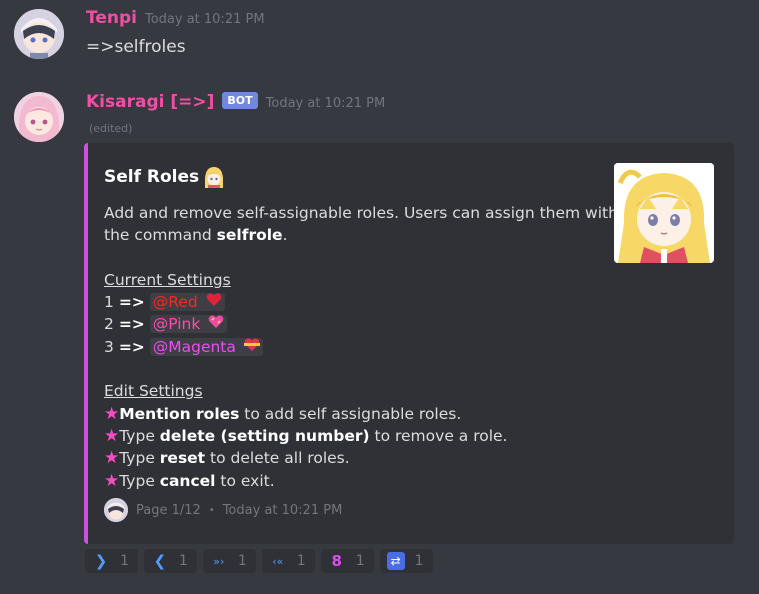 This screenshot has height=594, width=759. Describe the element at coordinates (282, 510) in the screenshot. I see `footer-timestamp: Today at 10:21 PM` at that location.